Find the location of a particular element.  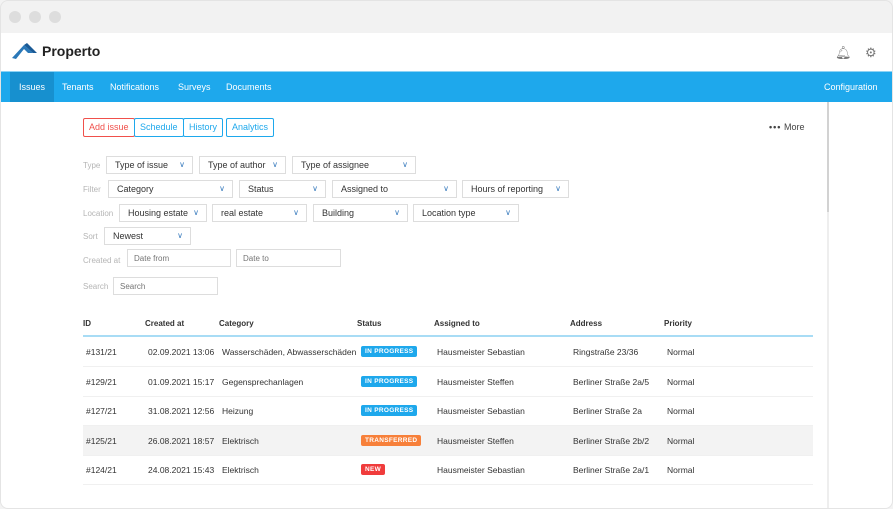

analytics-button: Analytics is located at coordinates (250, 127).